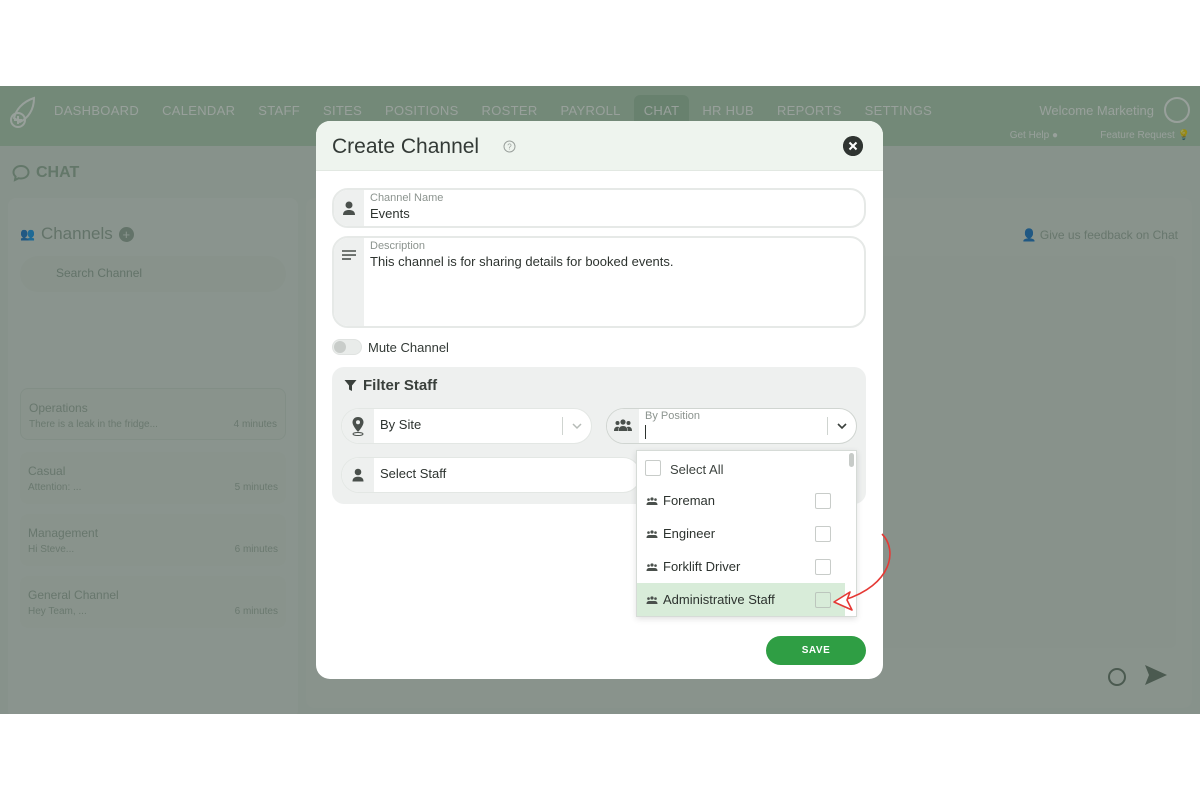 Image resolution: width=1200 pixels, height=800 pixels. Describe the element at coordinates (349, 255) in the screenshot. I see `text-lines-icon` at that location.